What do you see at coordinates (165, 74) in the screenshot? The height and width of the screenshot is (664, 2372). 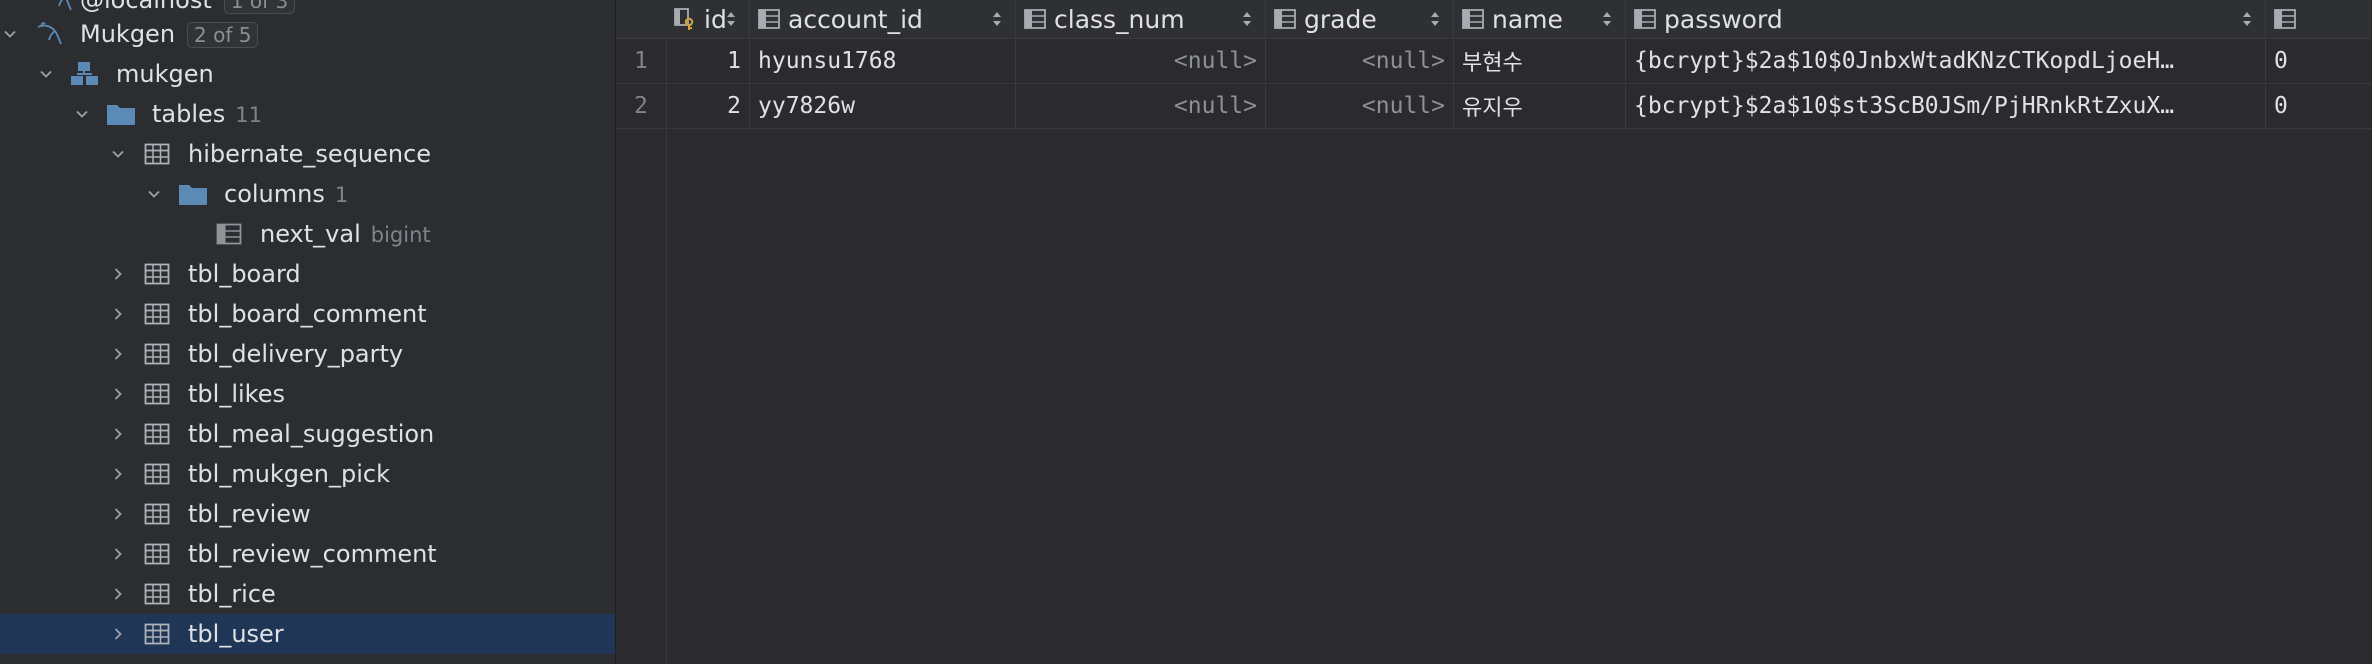 I see `tree-item-label: mukgen` at bounding box center [165, 74].